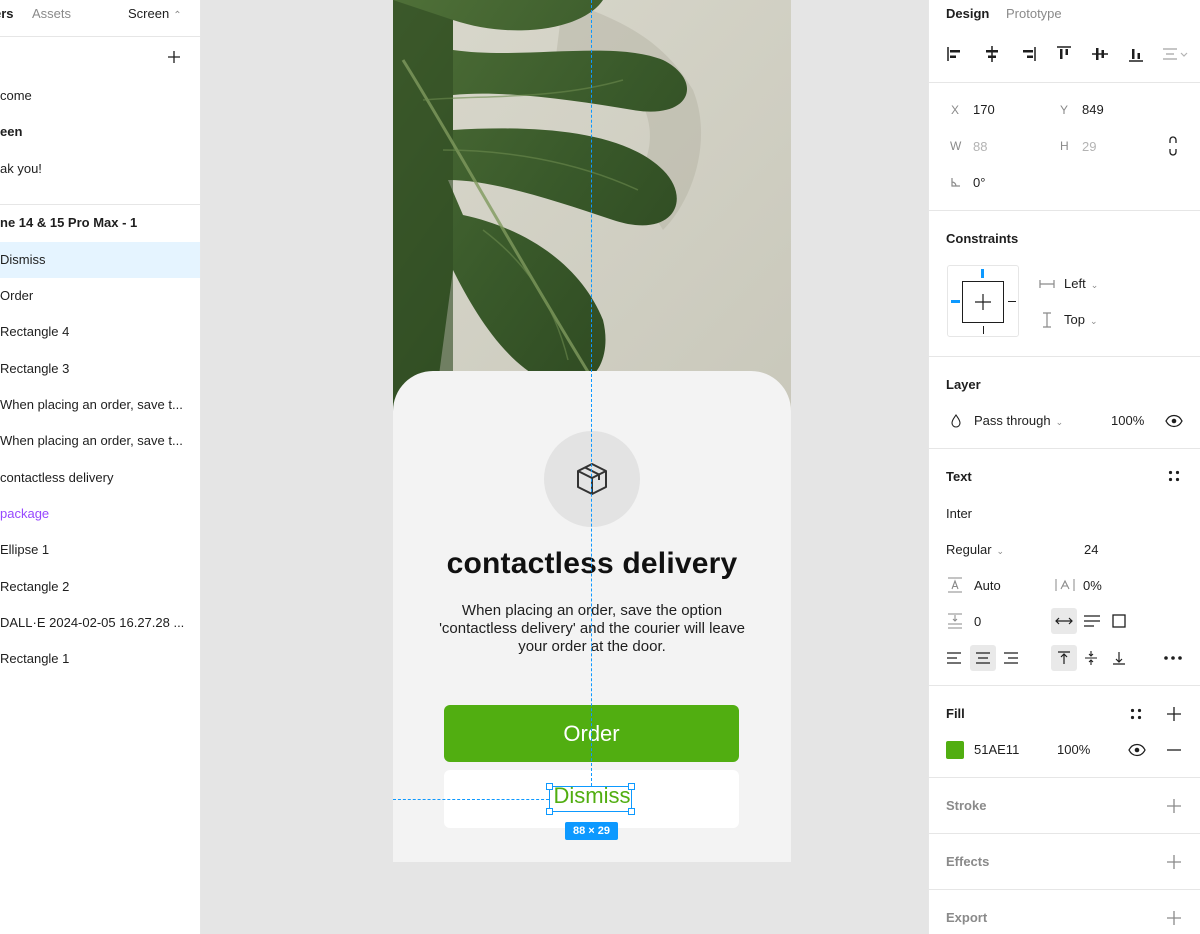 The height and width of the screenshot is (934, 1200). What do you see at coordinates (592, 210) in the screenshot?
I see `monstera-leaf-image` at bounding box center [592, 210].